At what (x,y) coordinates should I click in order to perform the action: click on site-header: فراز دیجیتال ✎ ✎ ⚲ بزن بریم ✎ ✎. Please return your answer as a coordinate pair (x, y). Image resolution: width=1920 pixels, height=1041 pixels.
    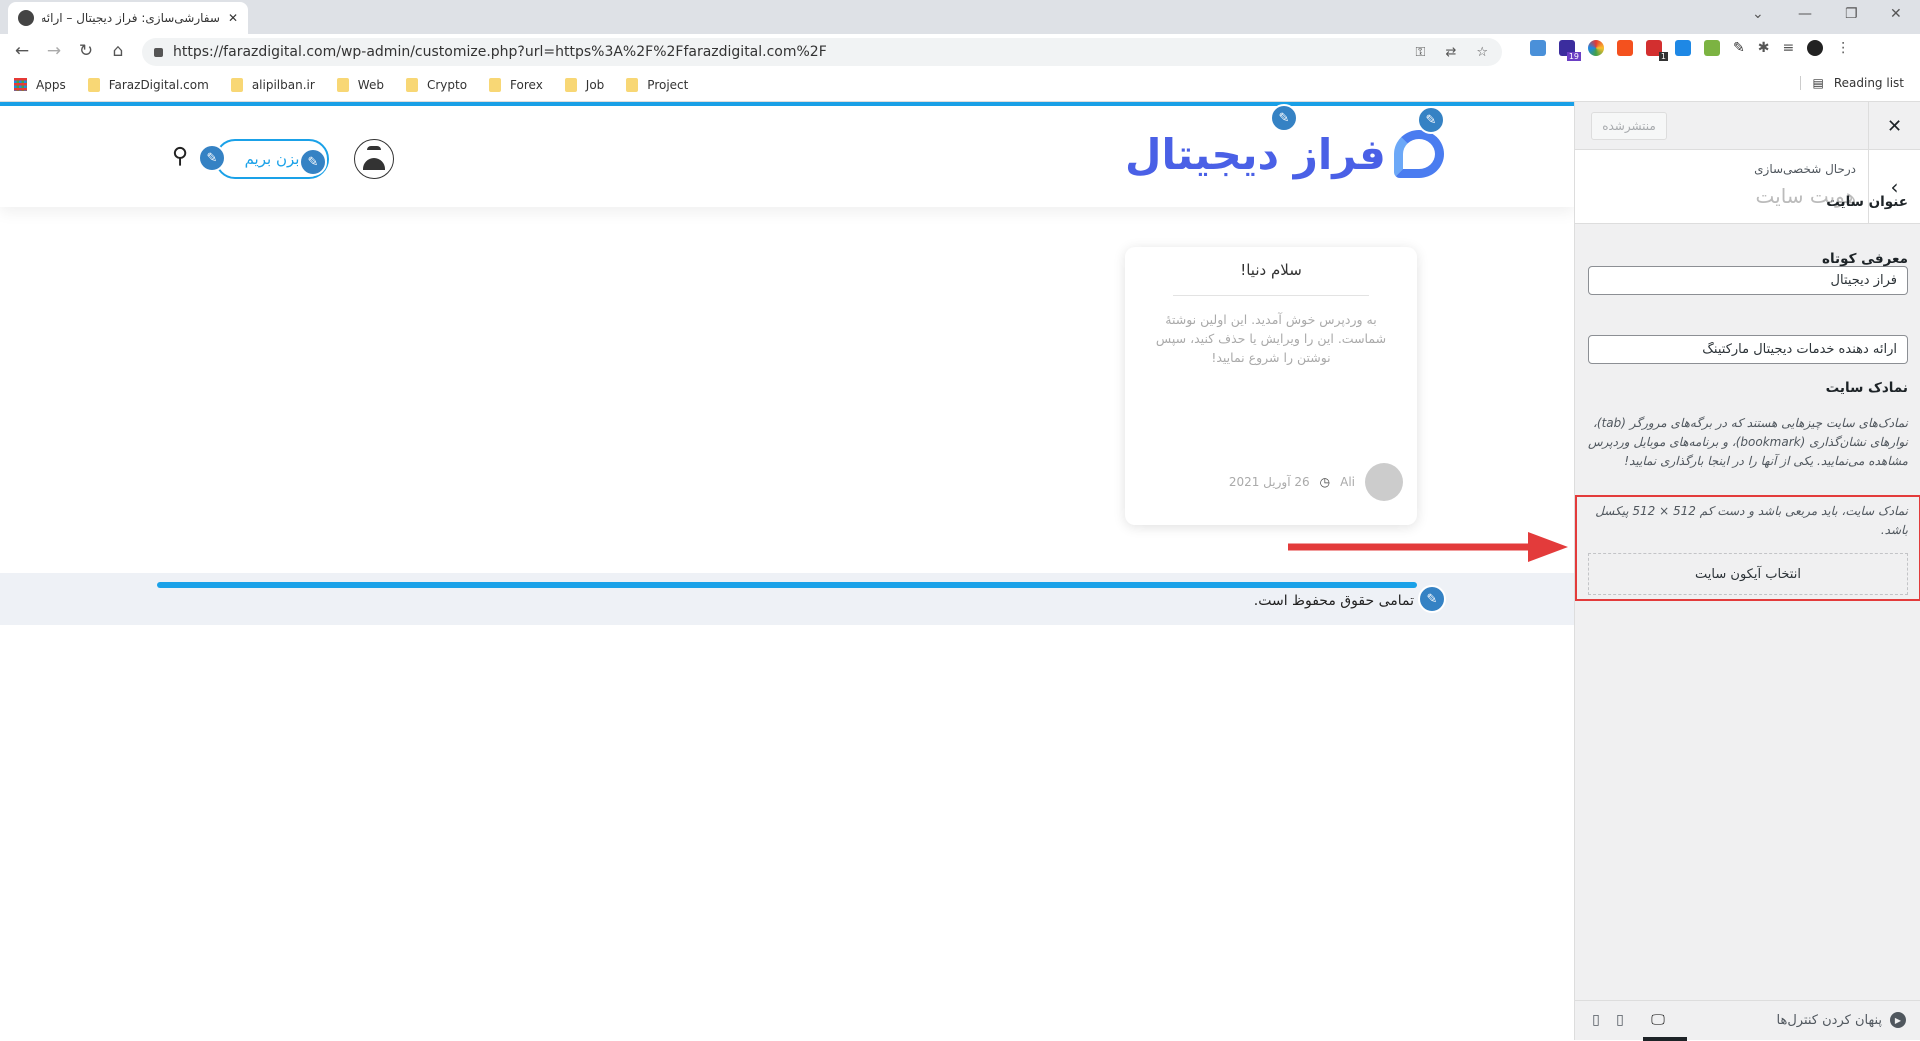
    Looking at the image, I should click on (787, 155).